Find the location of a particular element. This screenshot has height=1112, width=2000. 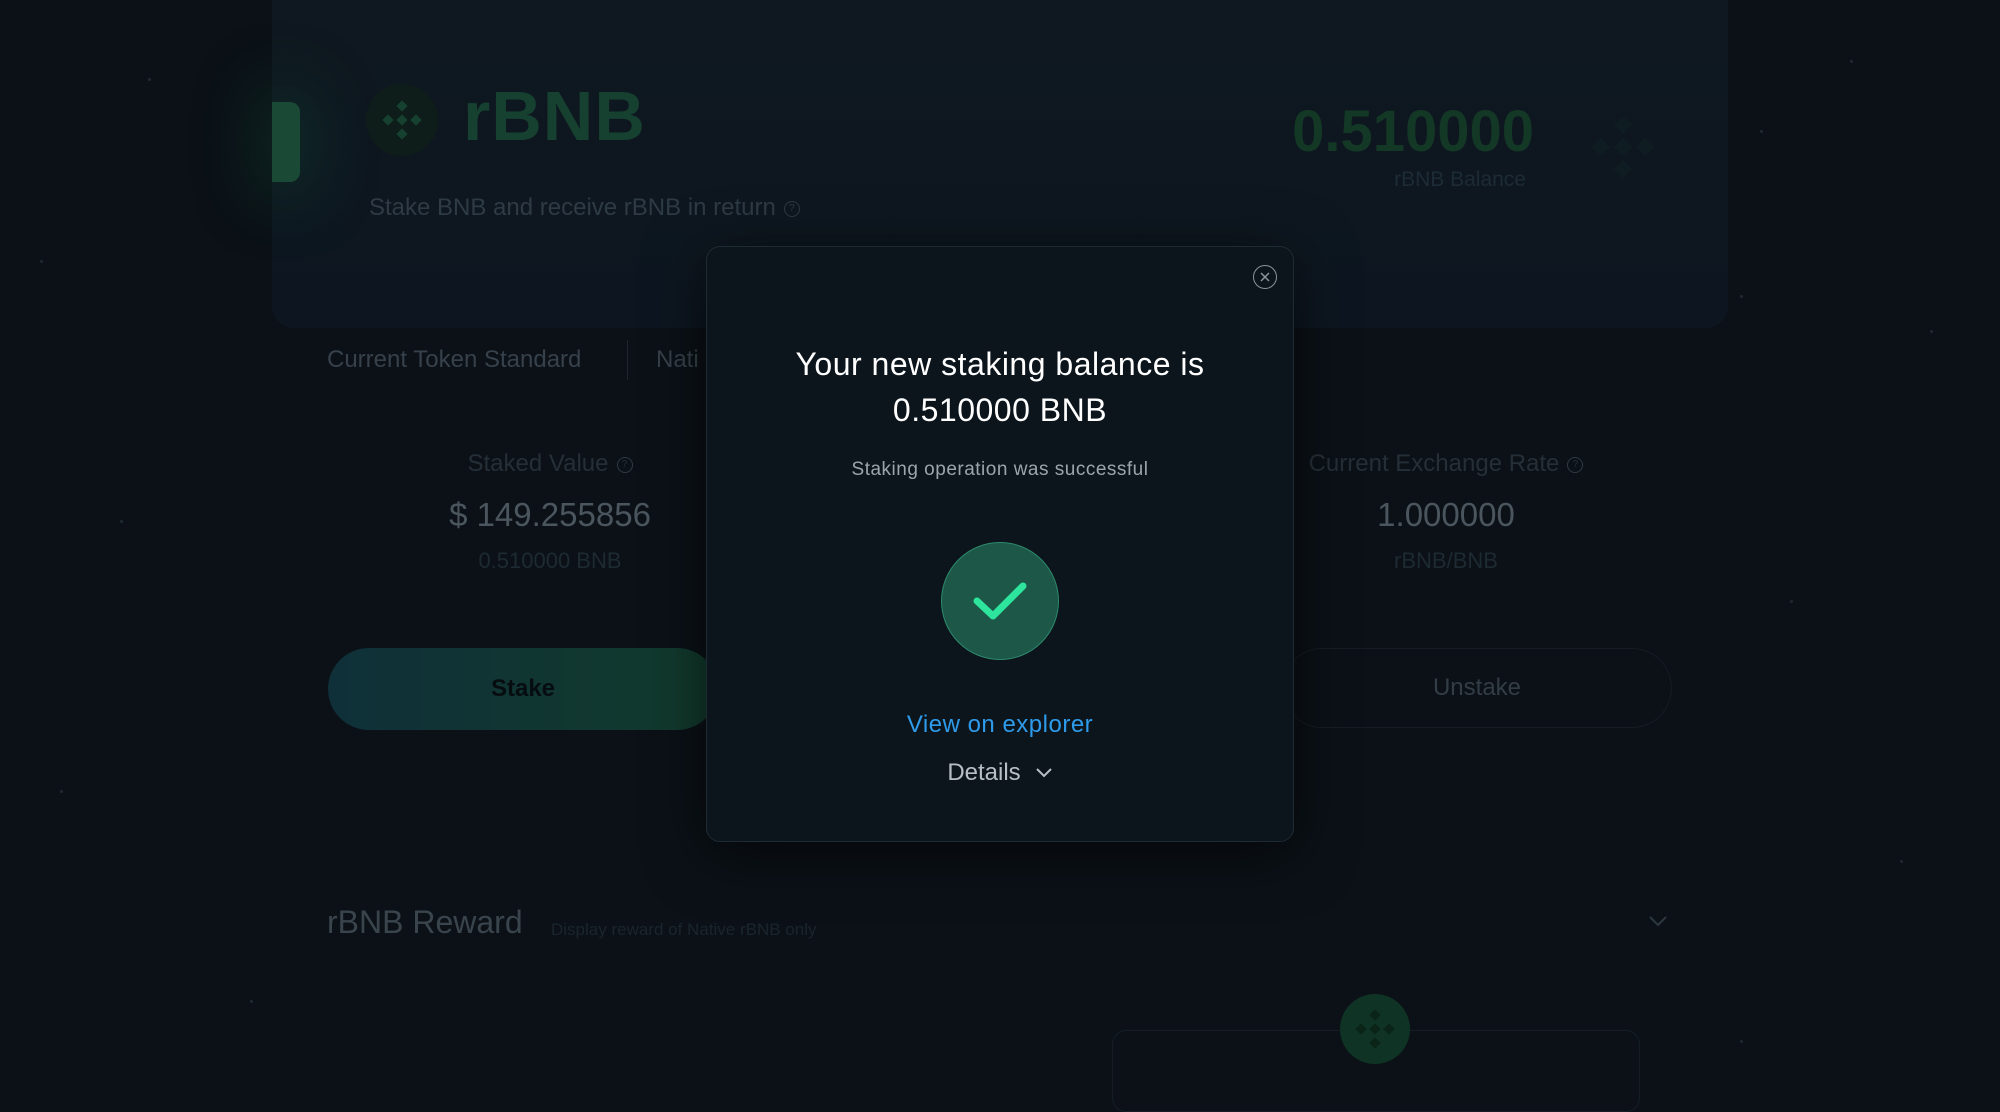

rbnb-balance-value: 0.510000 is located at coordinates (1413, 131).